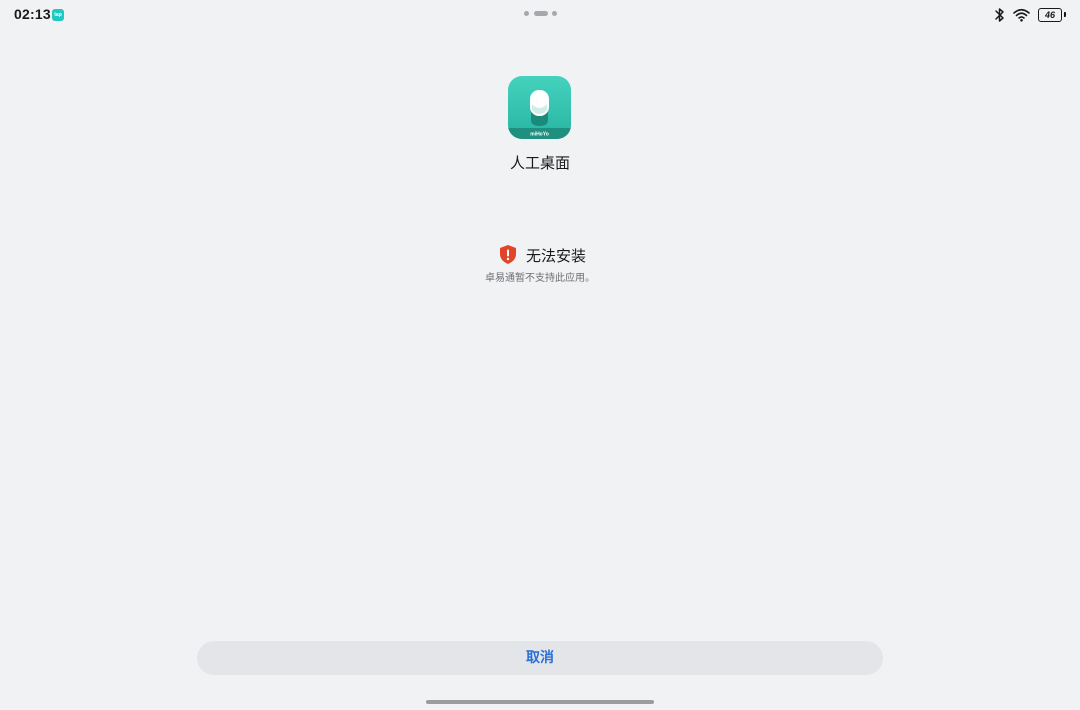 The width and height of the screenshot is (1080, 710). I want to click on app-icon: miHoYo, so click(539, 107).